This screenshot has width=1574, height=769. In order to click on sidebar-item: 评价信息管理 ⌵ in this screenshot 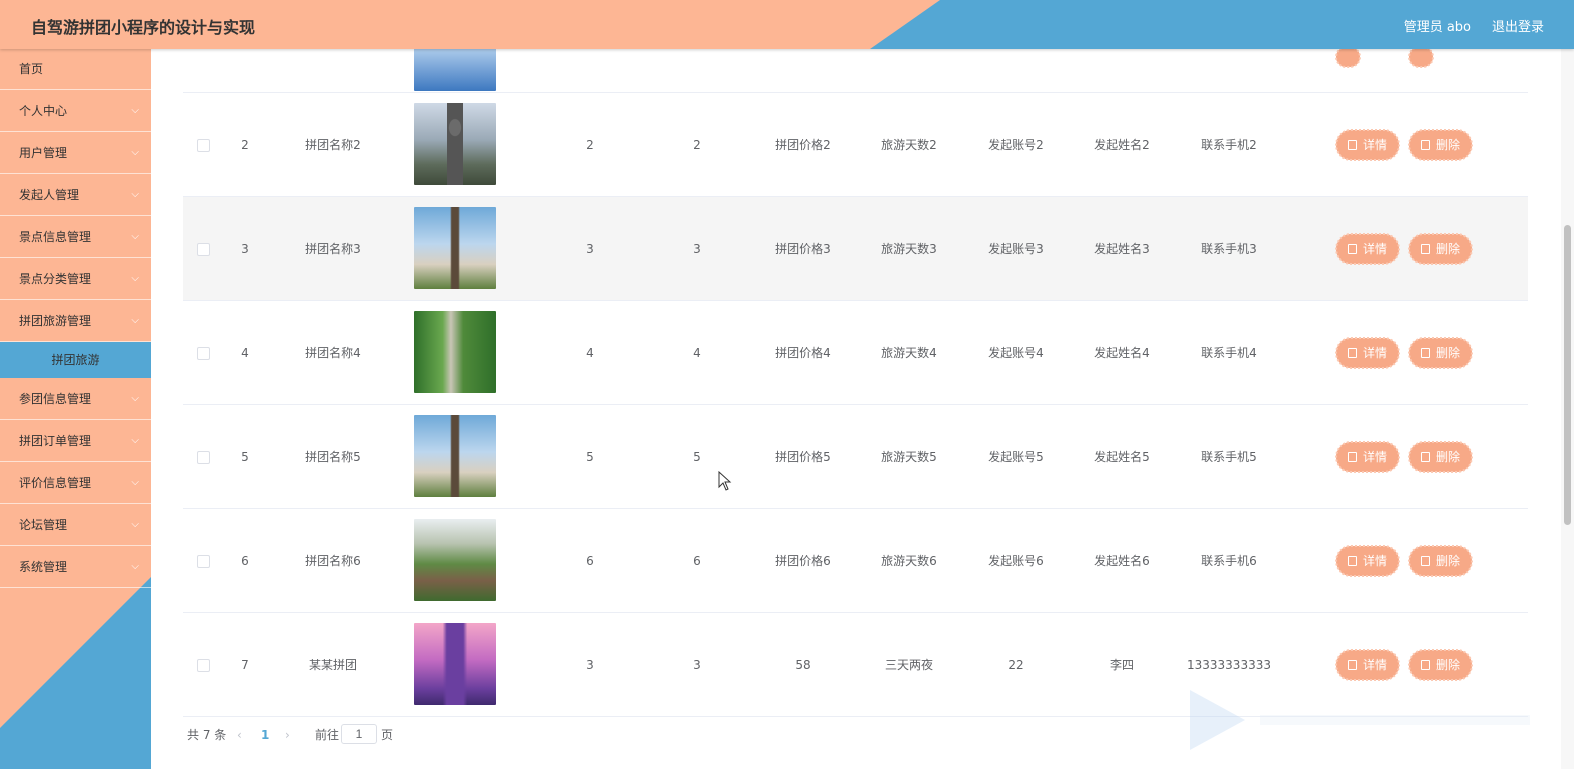, I will do `click(75, 483)`.